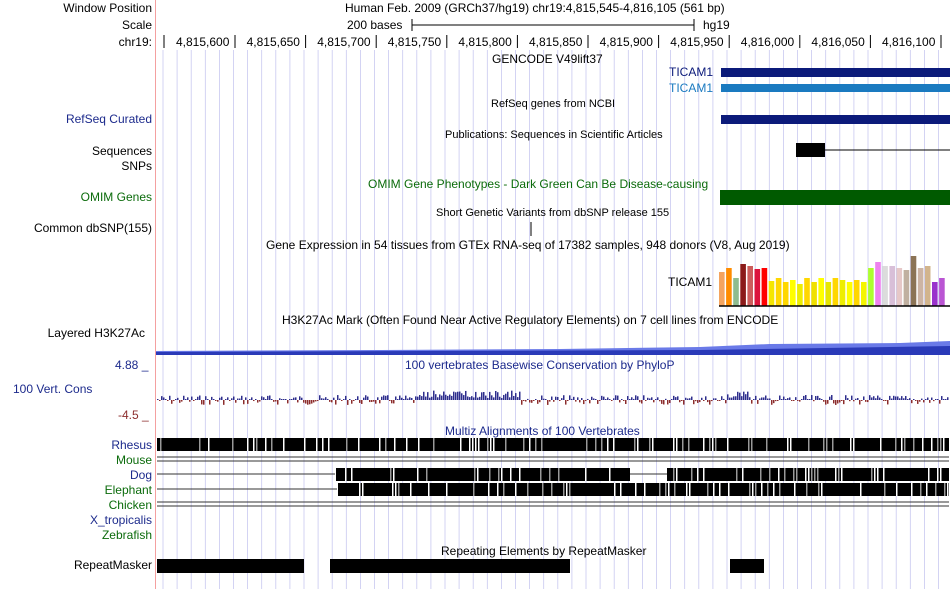 The width and height of the screenshot is (950, 589). Describe the element at coordinates (127, 535) in the screenshot. I see `species-zebrafish: Zebrafish` at that location.